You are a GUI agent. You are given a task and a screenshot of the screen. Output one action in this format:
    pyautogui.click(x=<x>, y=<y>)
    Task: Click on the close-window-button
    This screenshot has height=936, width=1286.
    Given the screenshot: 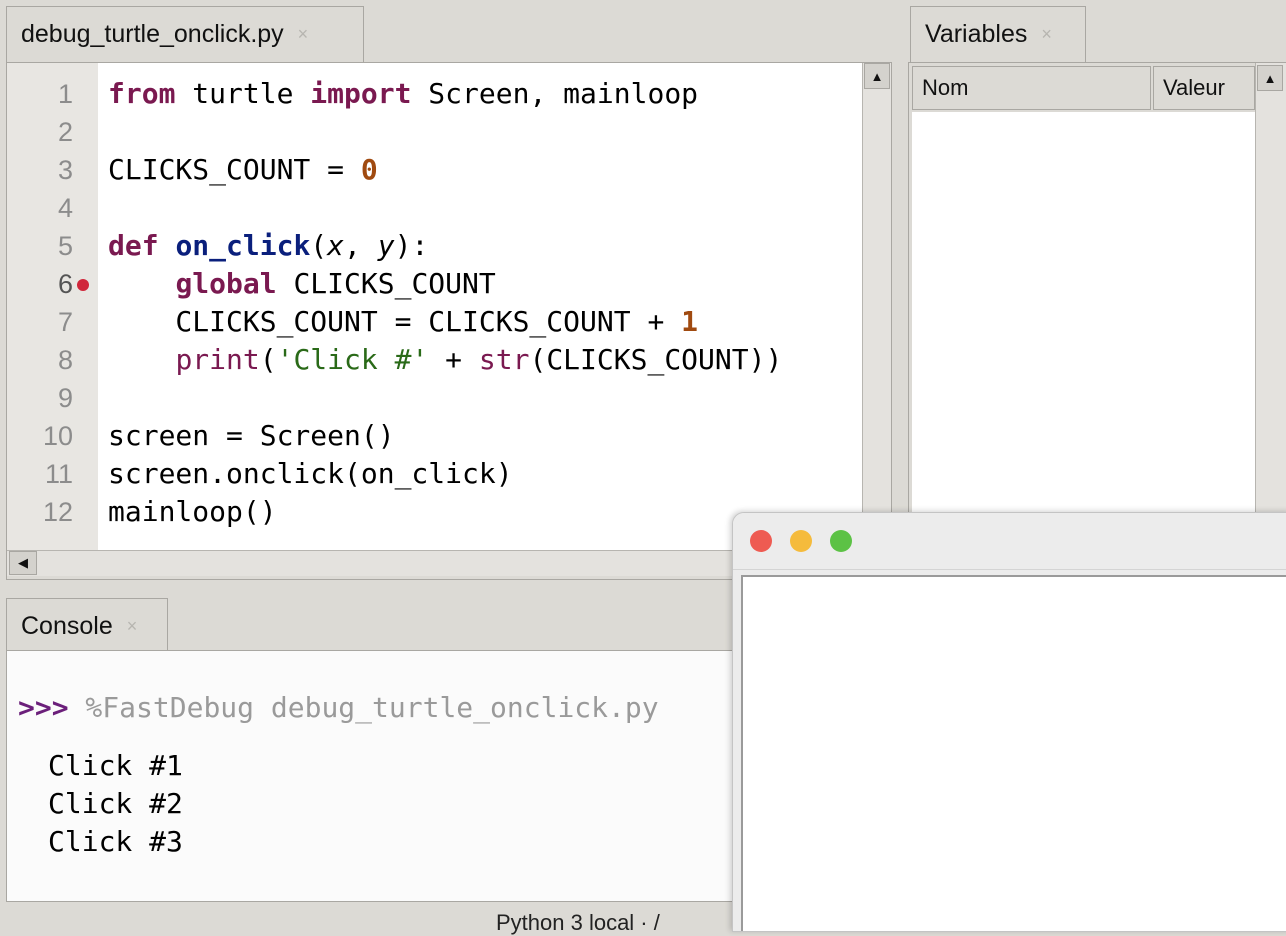 What is the action you would take?
    pyautogui.click(x=761, y=541)
    